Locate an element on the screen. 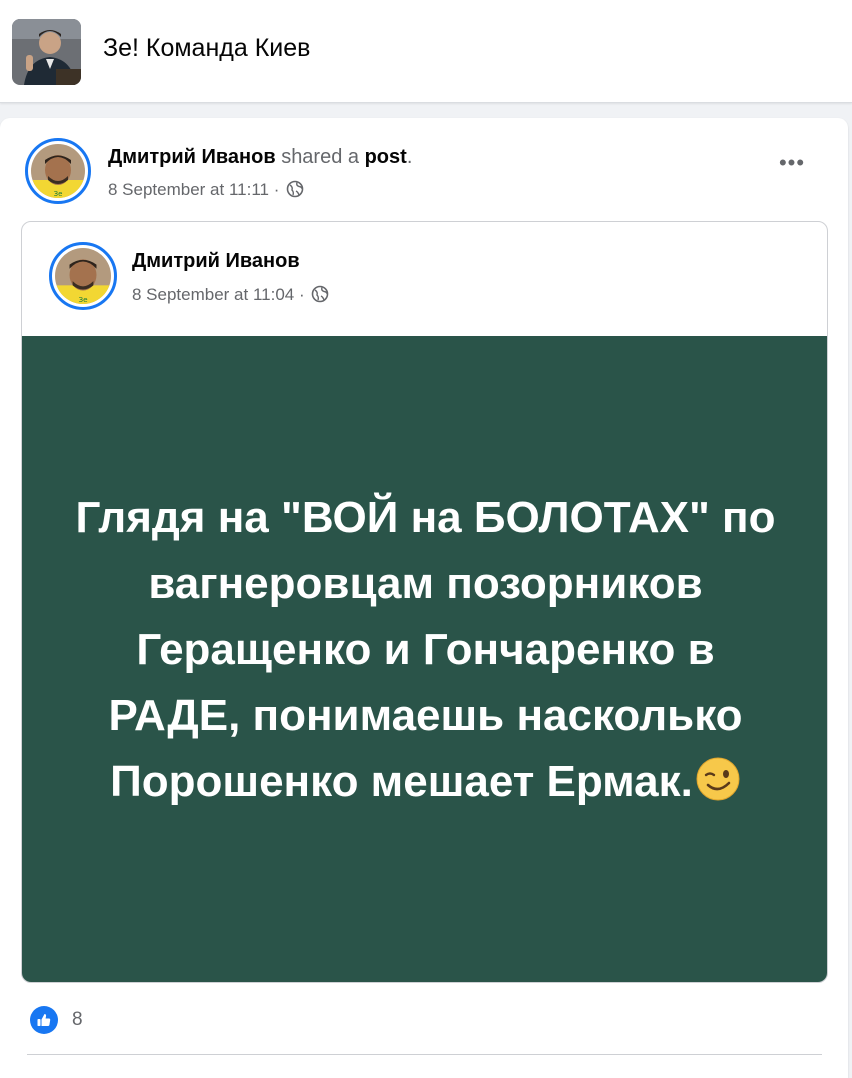 This screenshot has width=852, height=1078. more-options-button: ••• is located at coordinates (792, 167).